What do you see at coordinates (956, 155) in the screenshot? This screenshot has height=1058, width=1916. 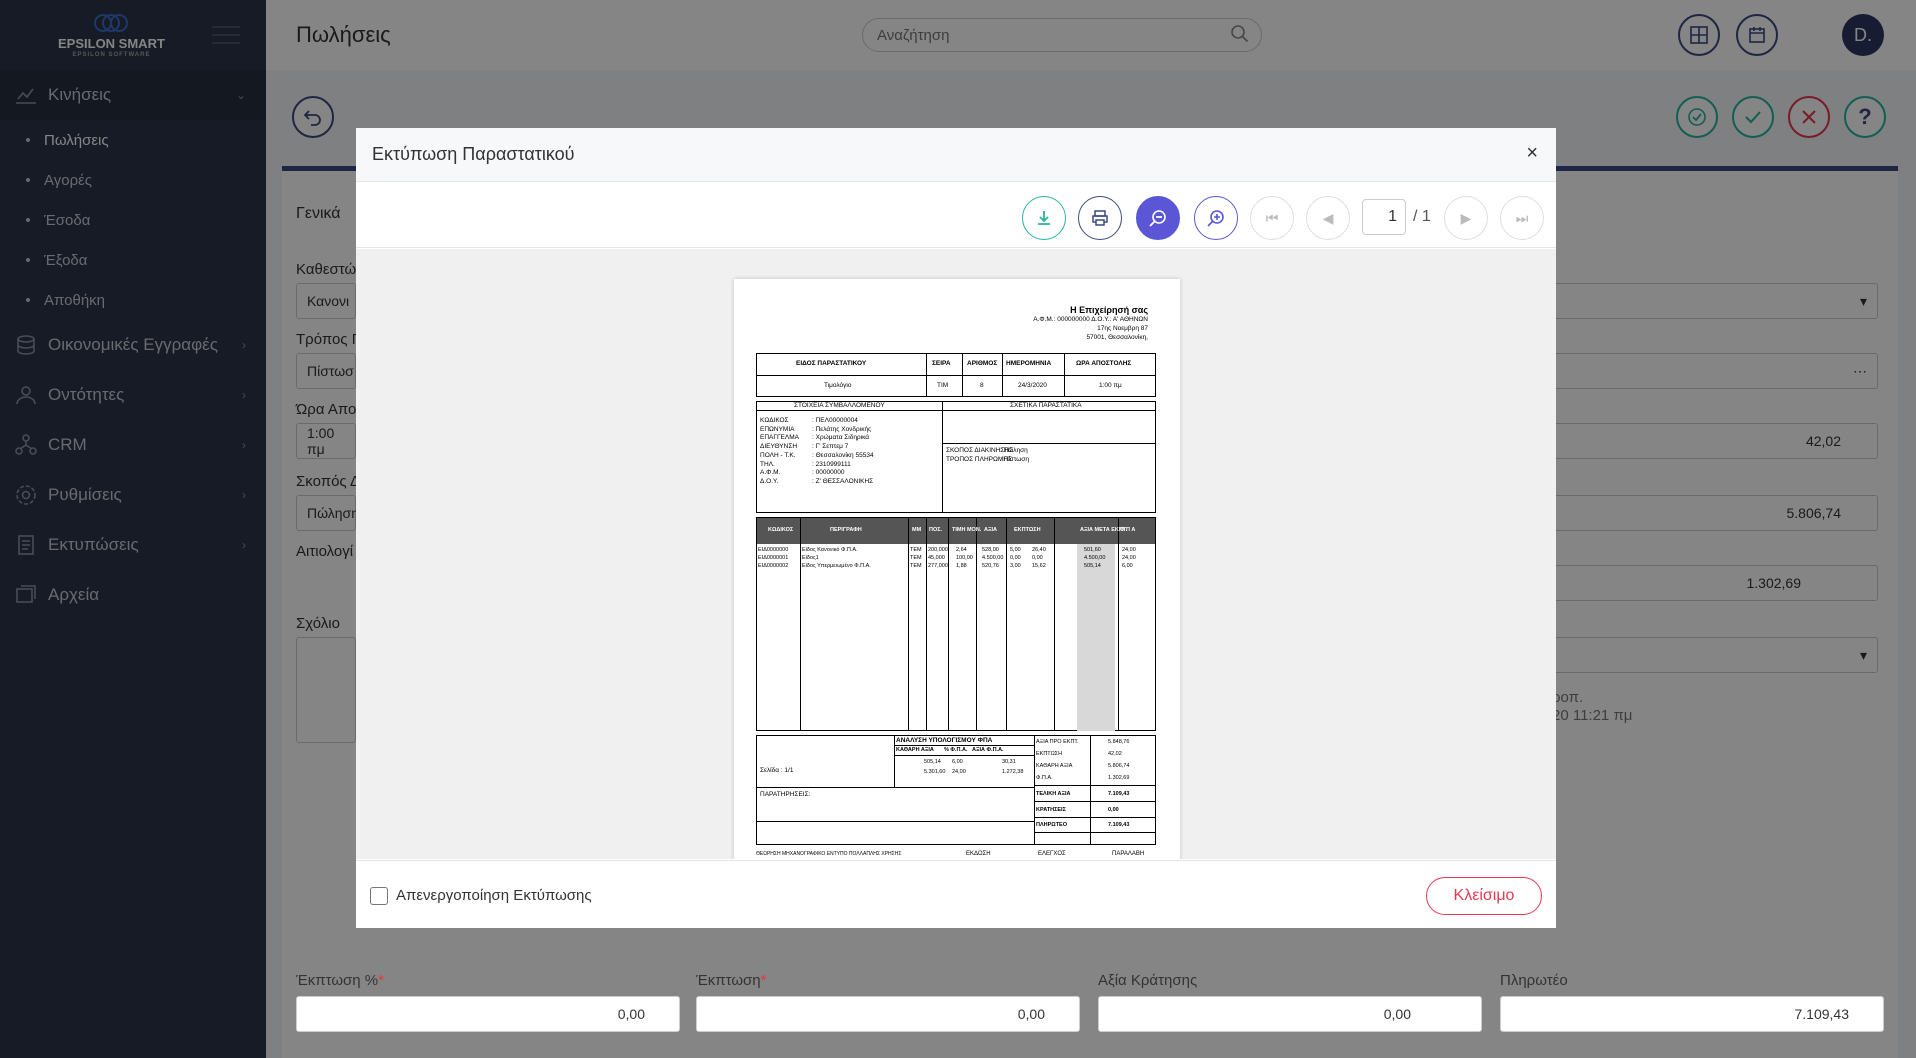 I see `modal-header: Εκτύπωση Παραστατικού` at bounding box center [956, 155].